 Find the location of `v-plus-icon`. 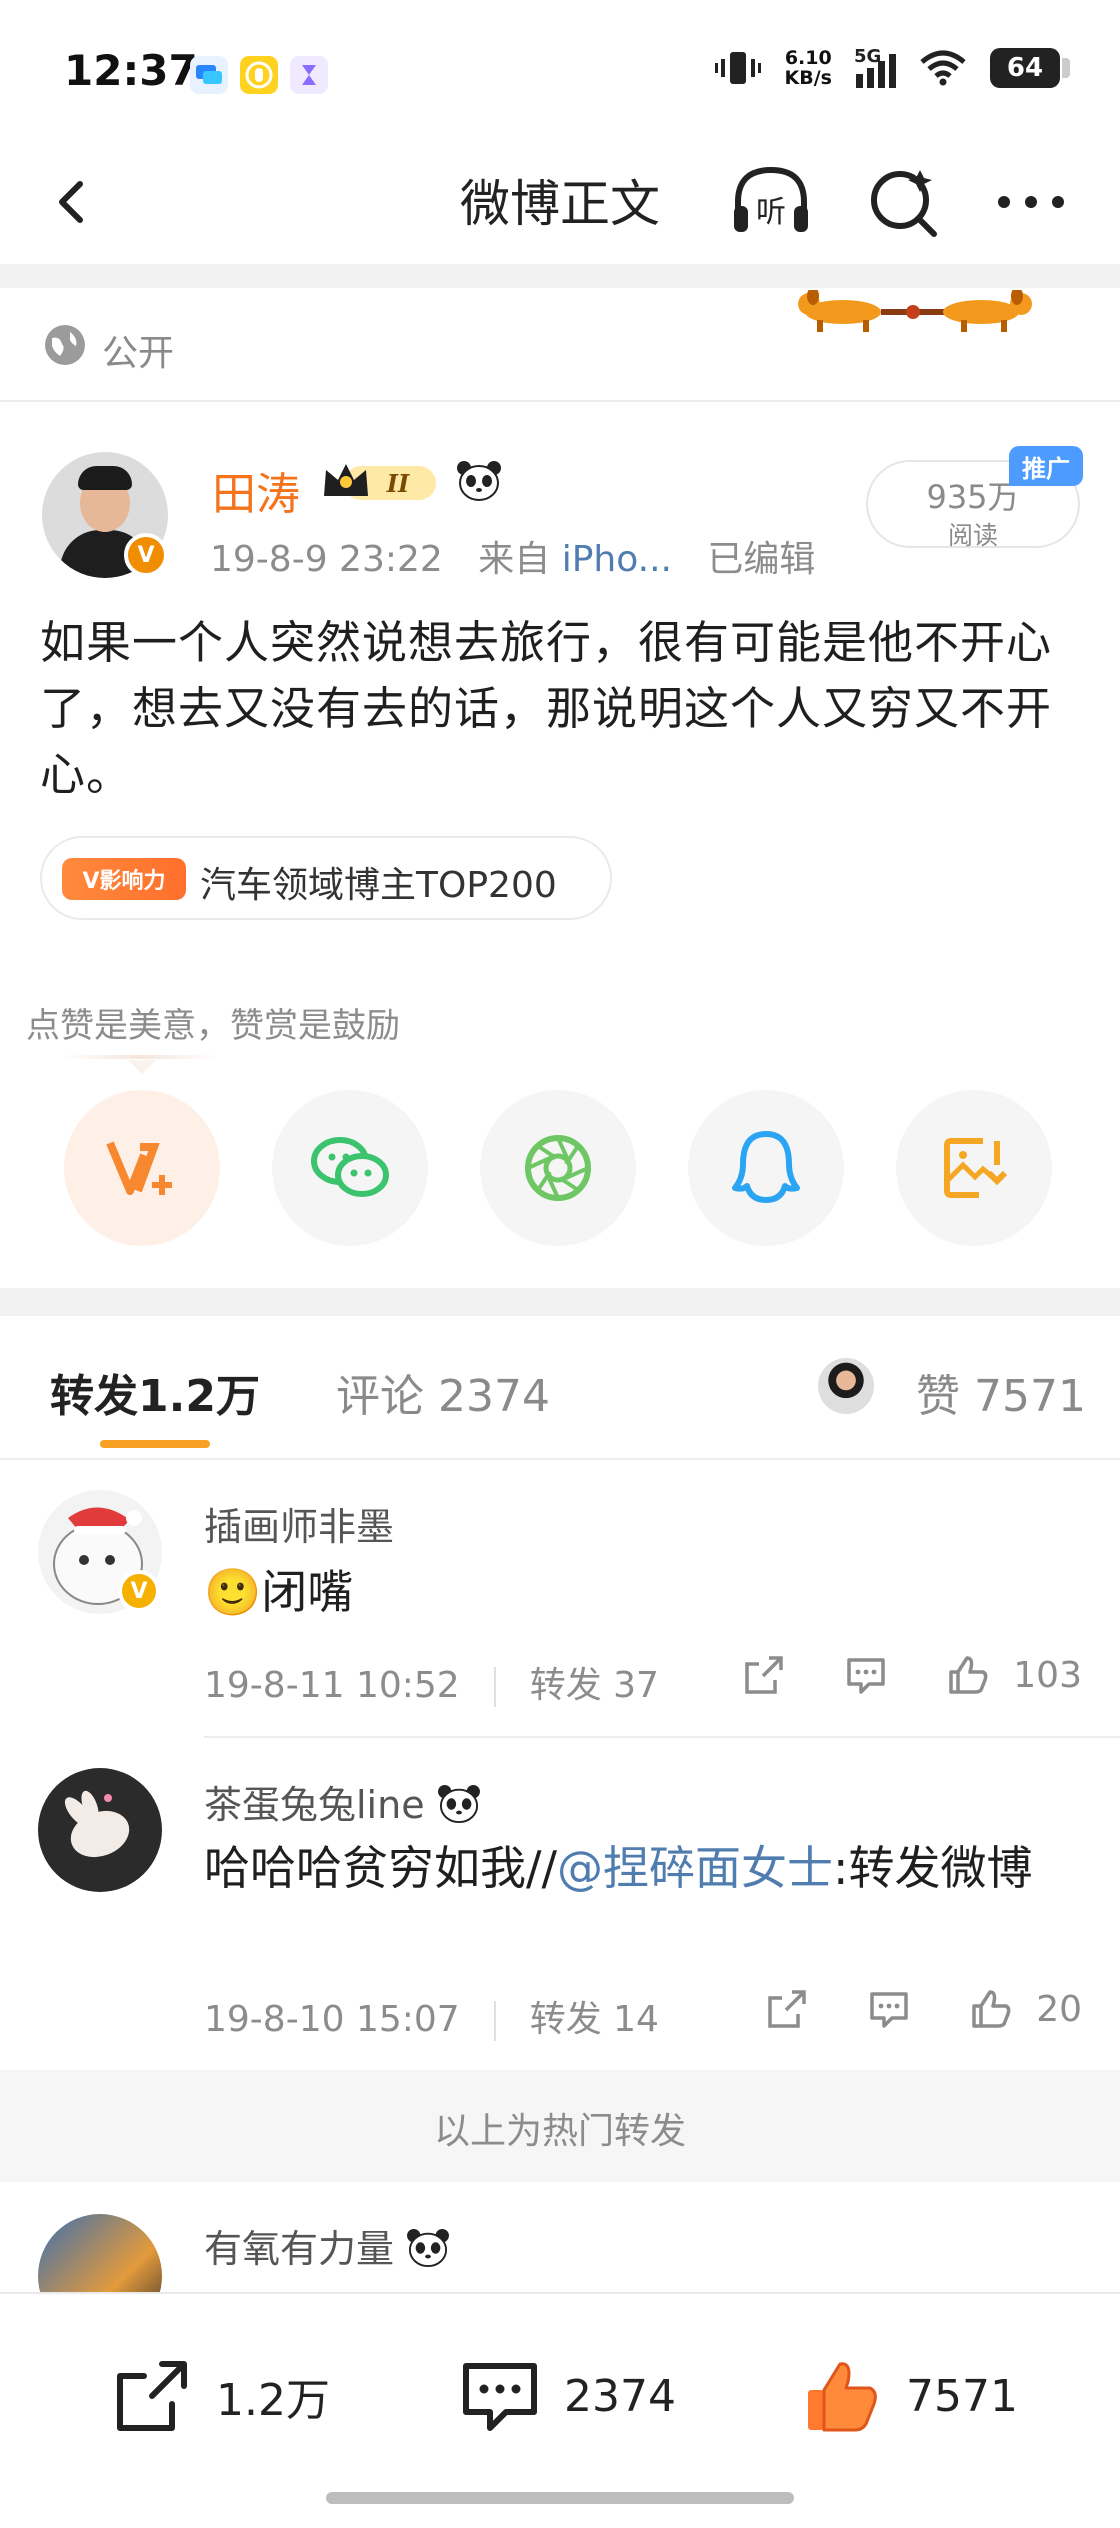

v-plus-icon is located at coordinates (139, 1168).